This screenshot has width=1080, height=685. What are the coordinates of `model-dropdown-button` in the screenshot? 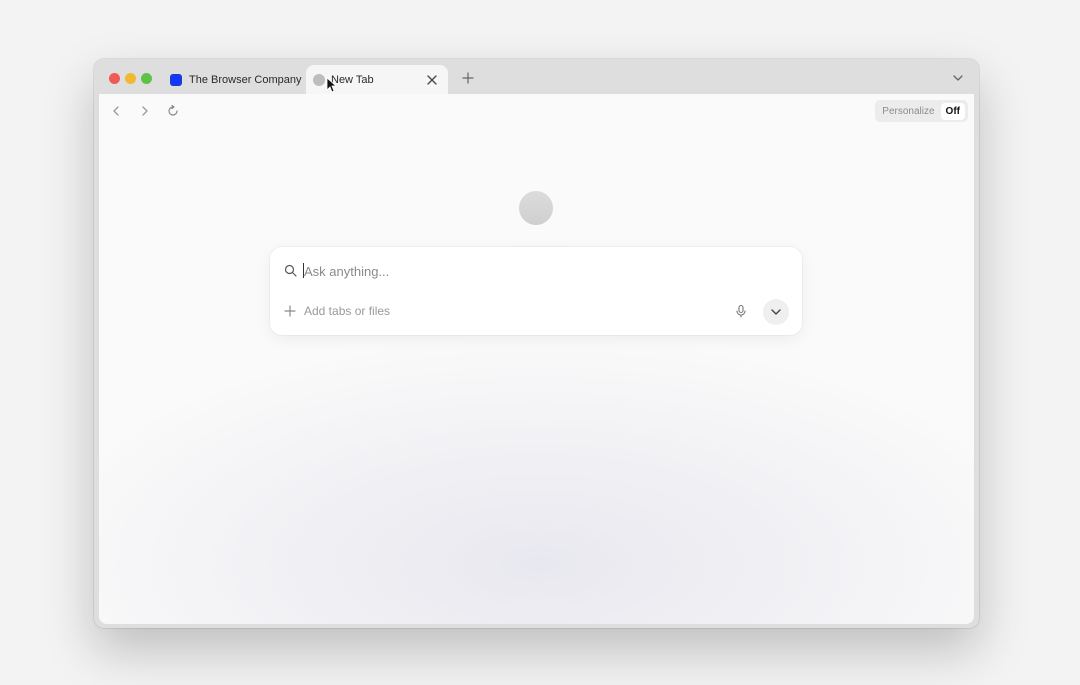 It's located at (776, 312).